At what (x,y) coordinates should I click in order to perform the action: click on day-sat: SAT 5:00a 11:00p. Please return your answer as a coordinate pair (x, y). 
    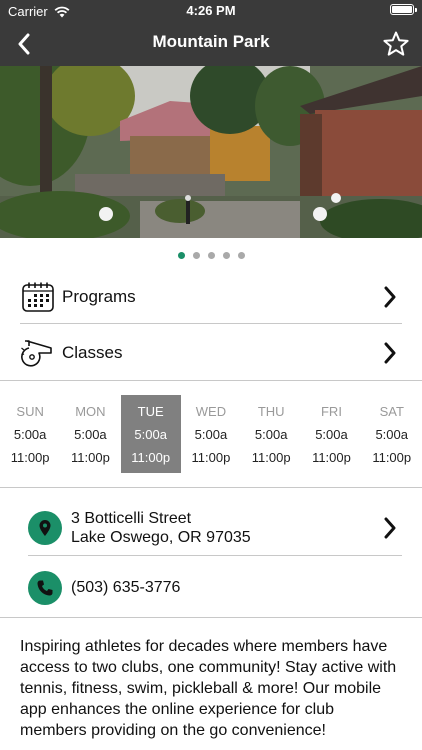
    Looking at the image, I should click on (392, 434).